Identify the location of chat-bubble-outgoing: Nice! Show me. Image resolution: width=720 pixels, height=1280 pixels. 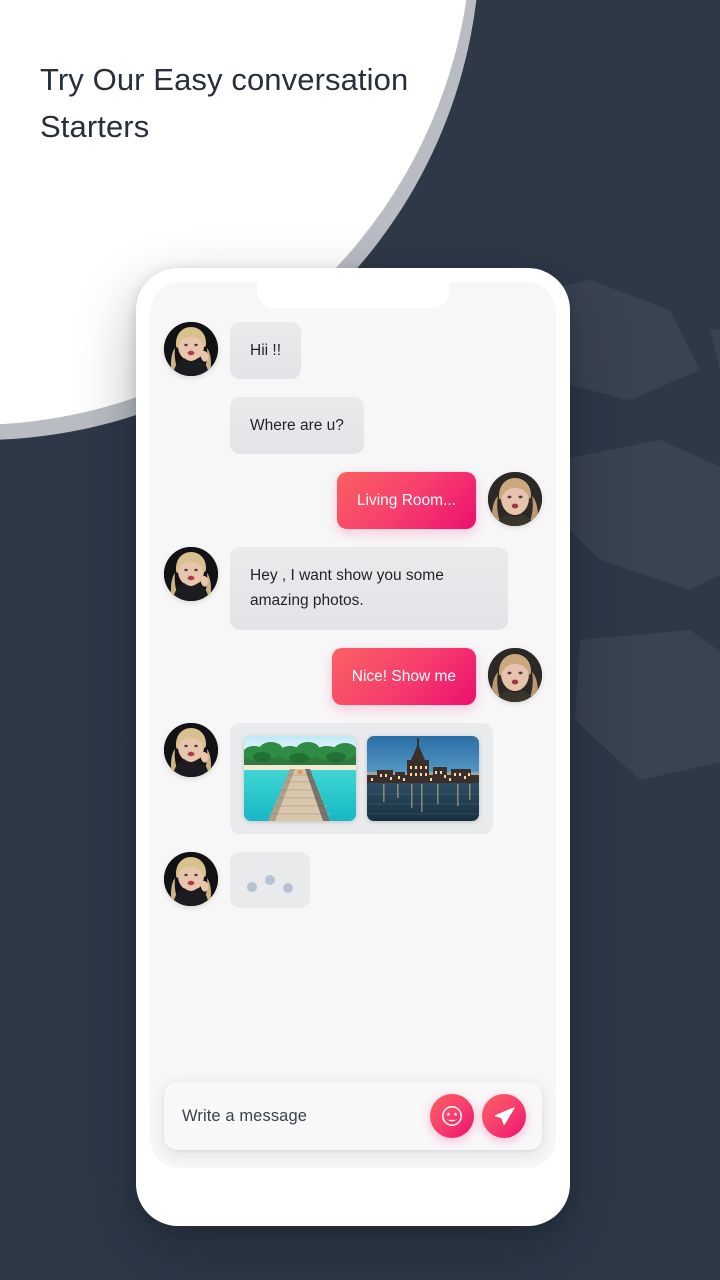
(403, 676).